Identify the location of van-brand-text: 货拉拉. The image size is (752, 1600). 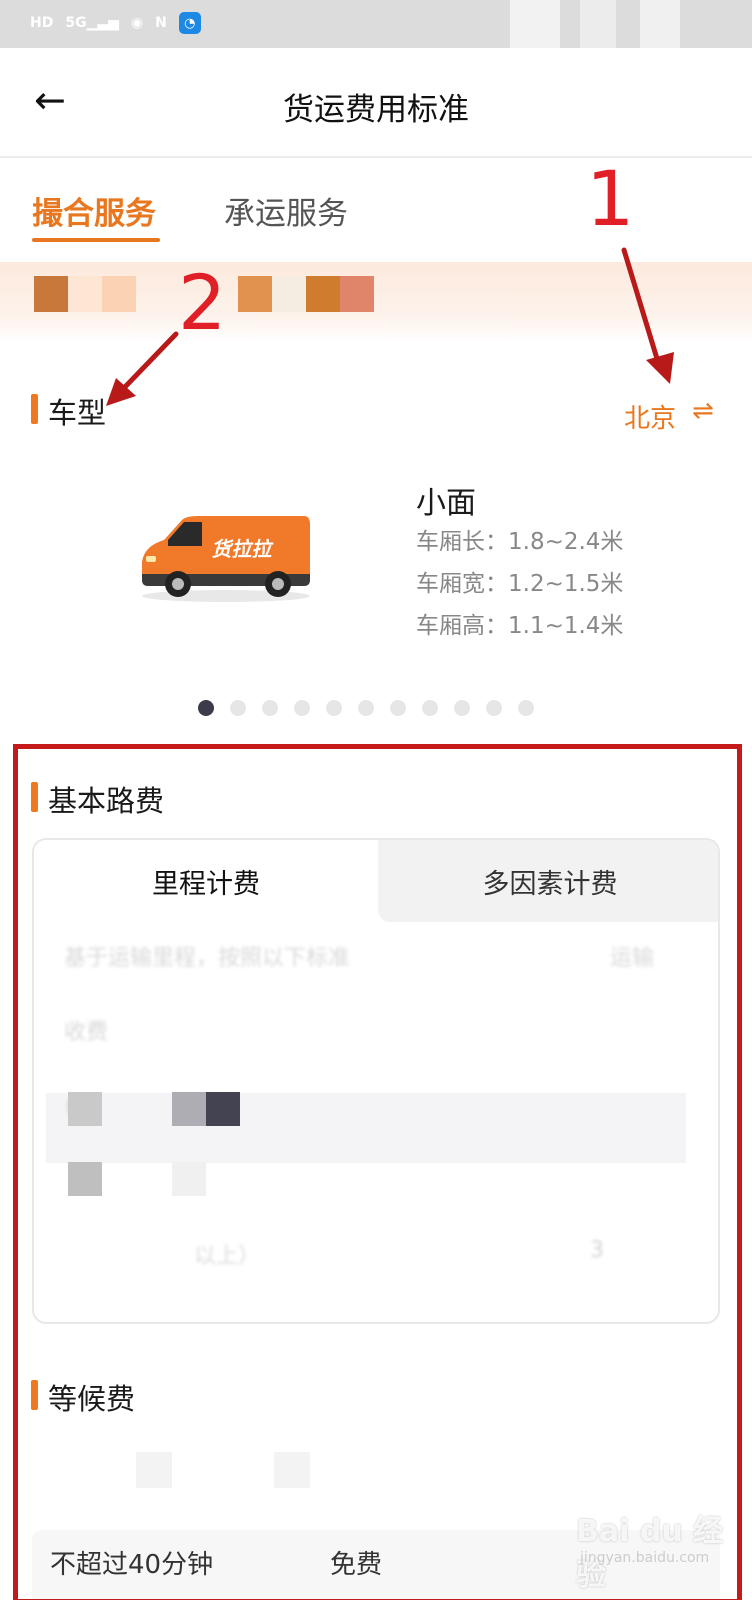
(242, 549).